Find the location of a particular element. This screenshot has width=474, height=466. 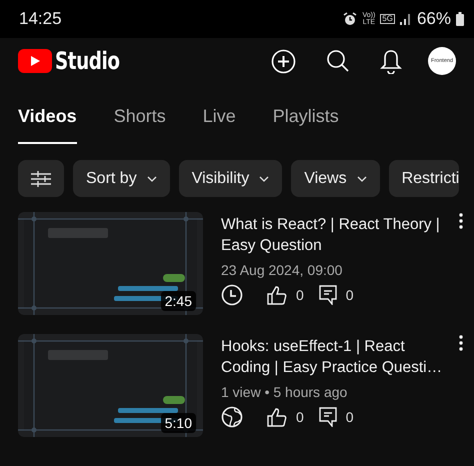

tab: Videos is located at coordinates (47, 114).